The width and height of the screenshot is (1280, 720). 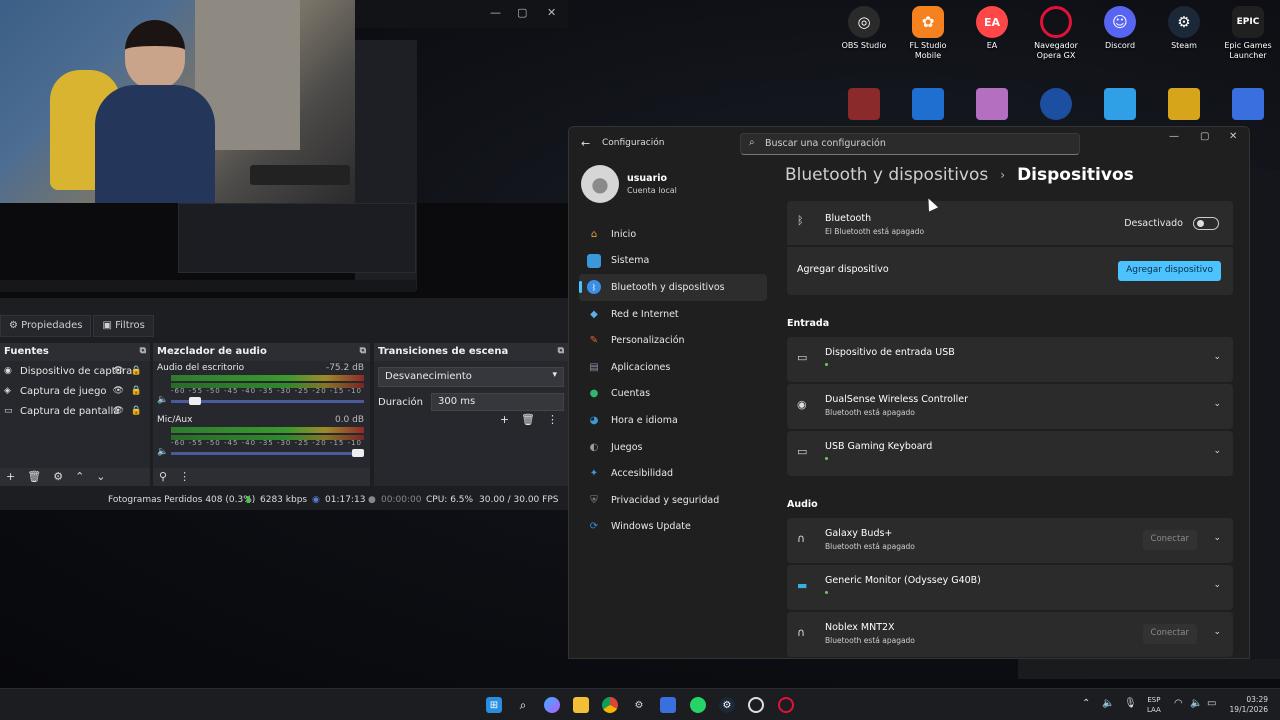 I want to click on back-arrow-icon: ←, so click(x=585, y=143).